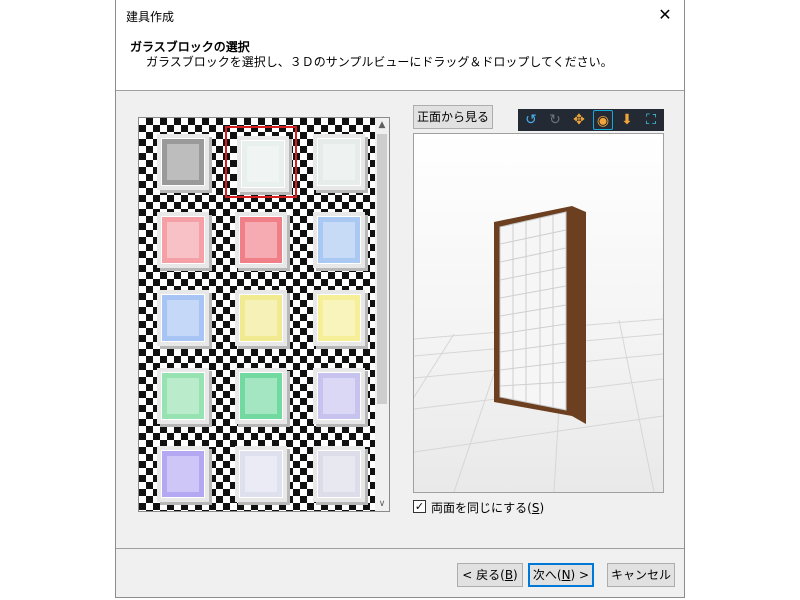 This screenshot has width=800, height=600. I want to click on scroll-up-arrow-icon: ▲, so click(382, 125).